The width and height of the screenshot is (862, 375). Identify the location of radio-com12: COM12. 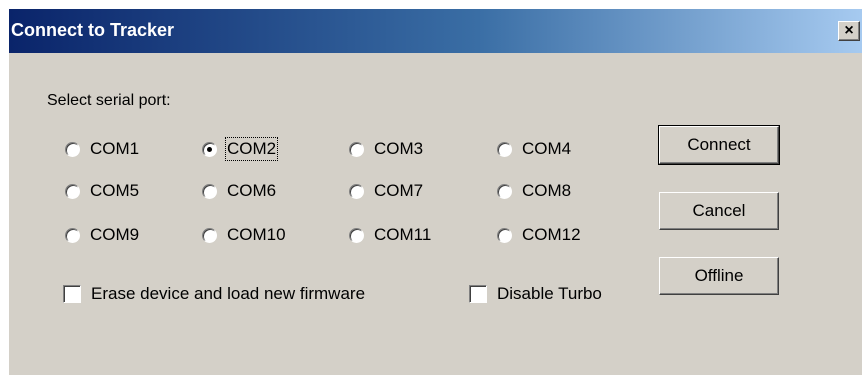
(539, 235).